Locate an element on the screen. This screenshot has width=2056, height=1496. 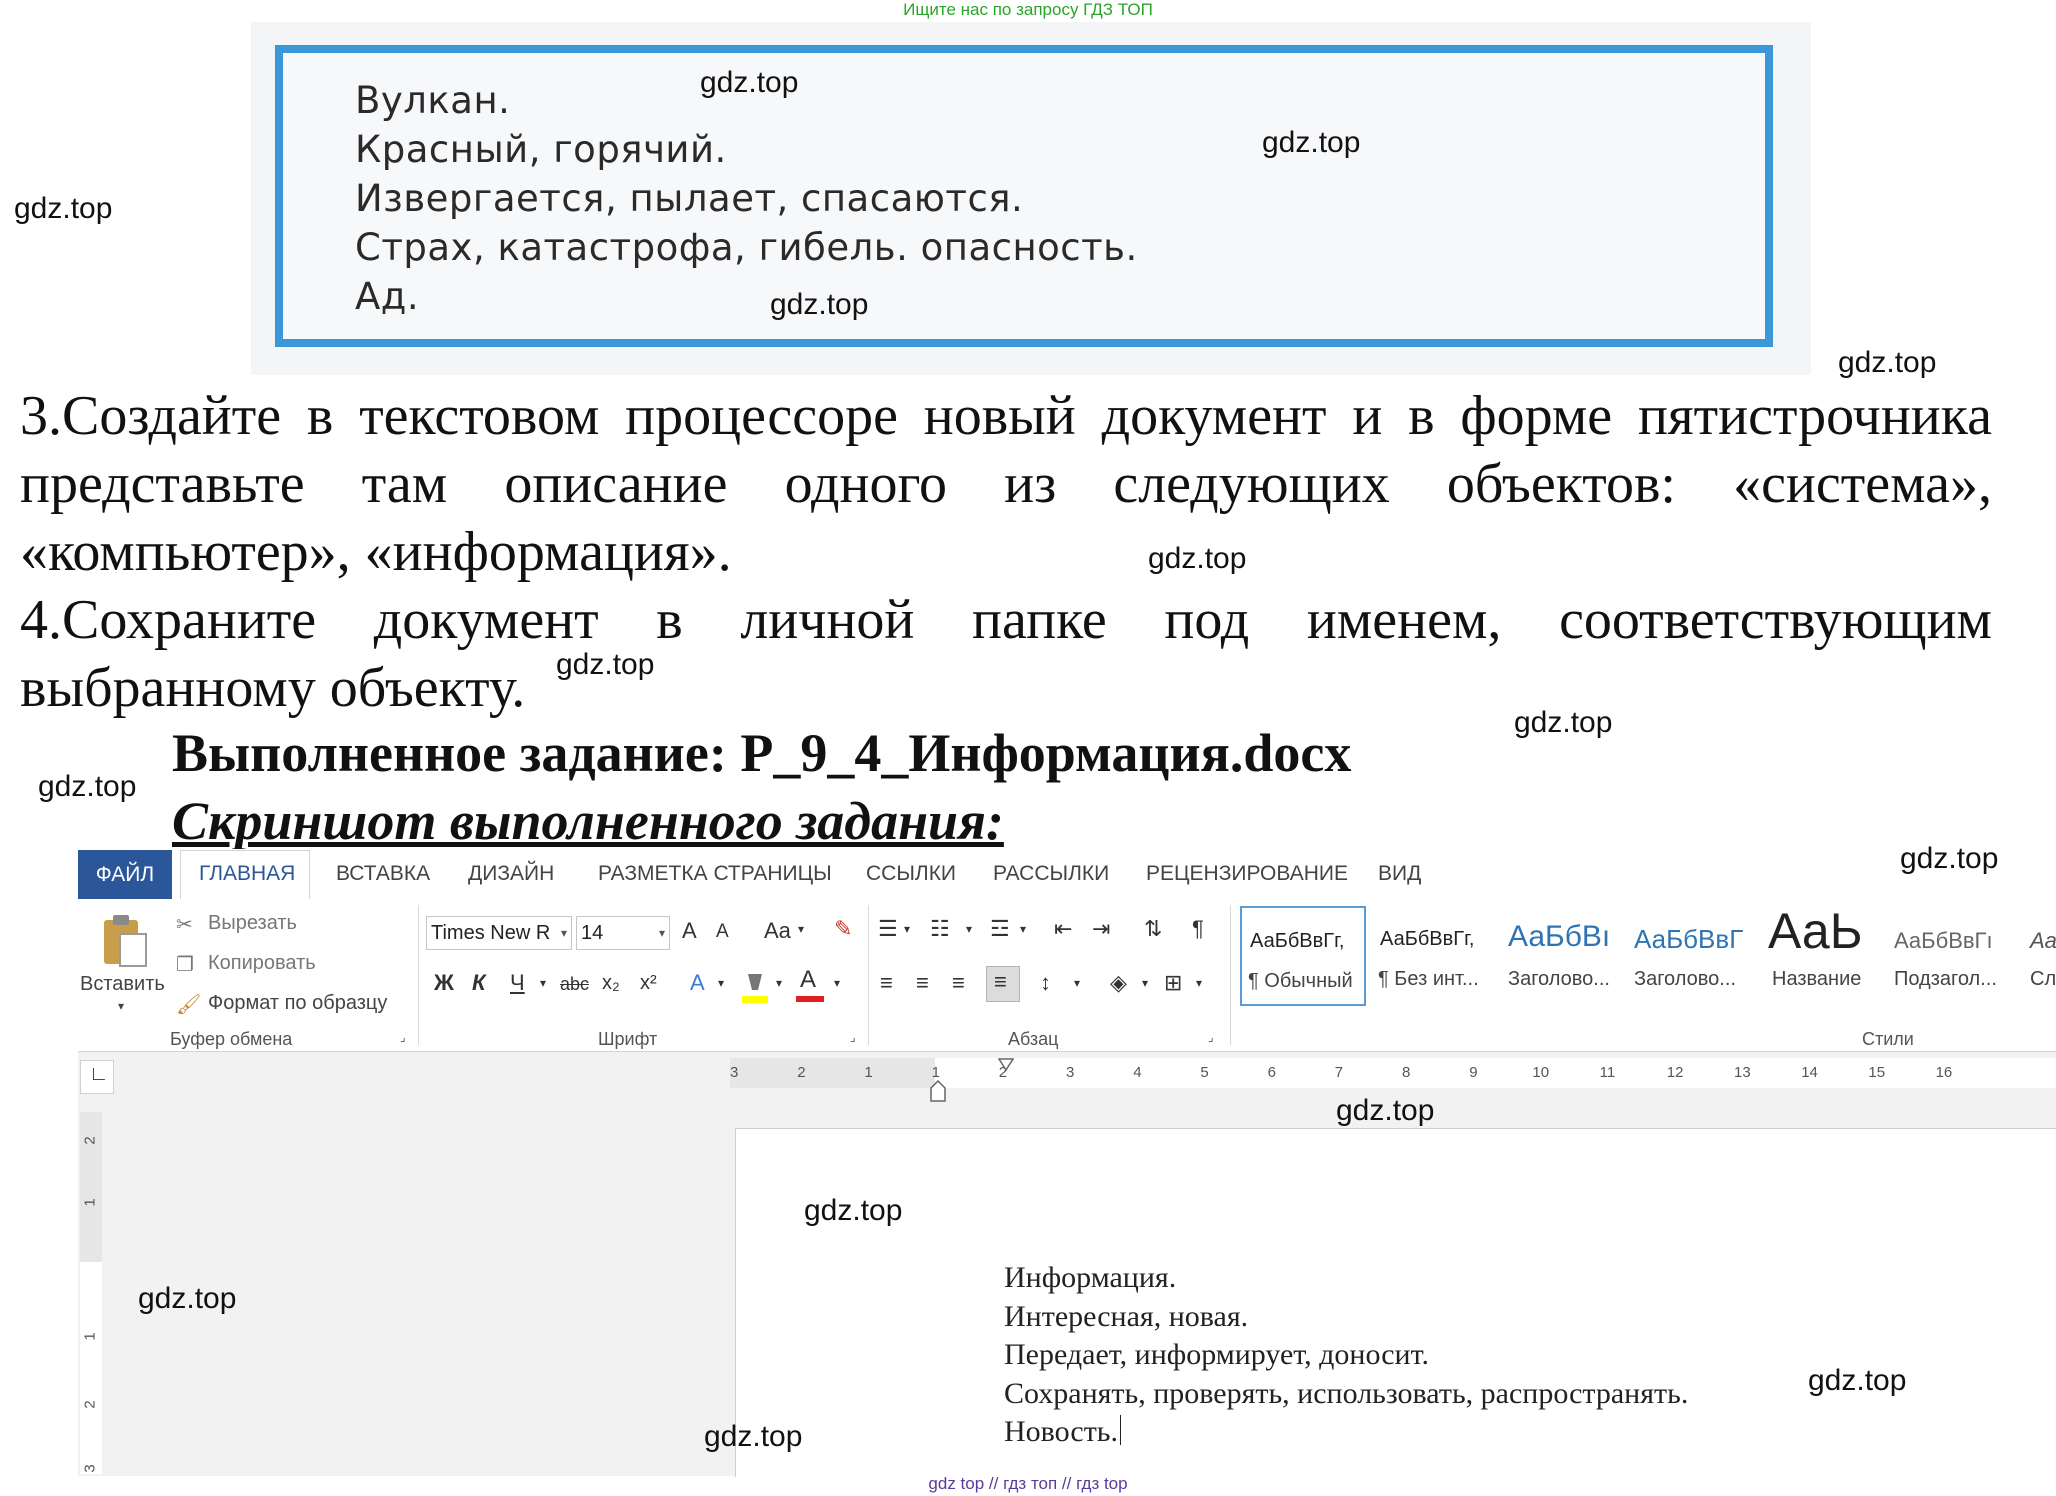
tab-file: ФАЙЛ is located at coordinates (125, 874).